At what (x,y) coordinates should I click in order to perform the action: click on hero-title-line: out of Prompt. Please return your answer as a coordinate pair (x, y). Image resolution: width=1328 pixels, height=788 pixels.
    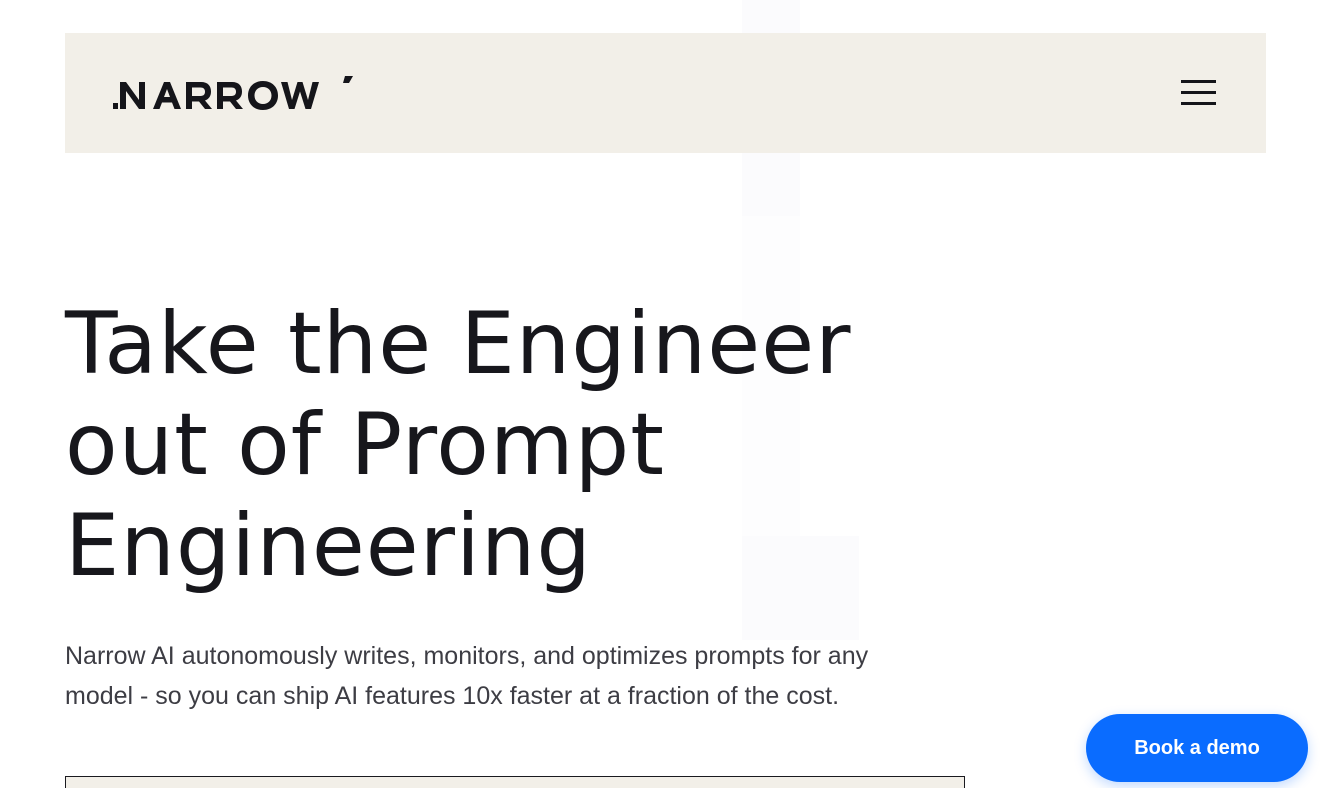
    Looking at the image, I should click on (365, 445).